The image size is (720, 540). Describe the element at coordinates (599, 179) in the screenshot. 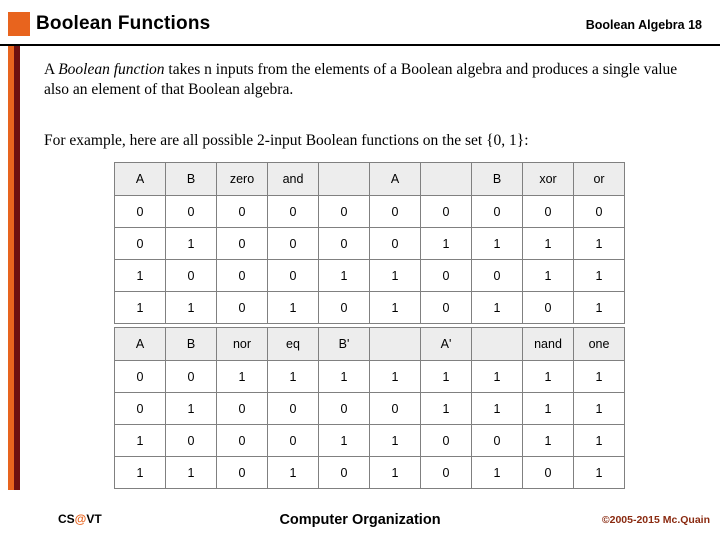

I see `table-header-cell: or` at that location.